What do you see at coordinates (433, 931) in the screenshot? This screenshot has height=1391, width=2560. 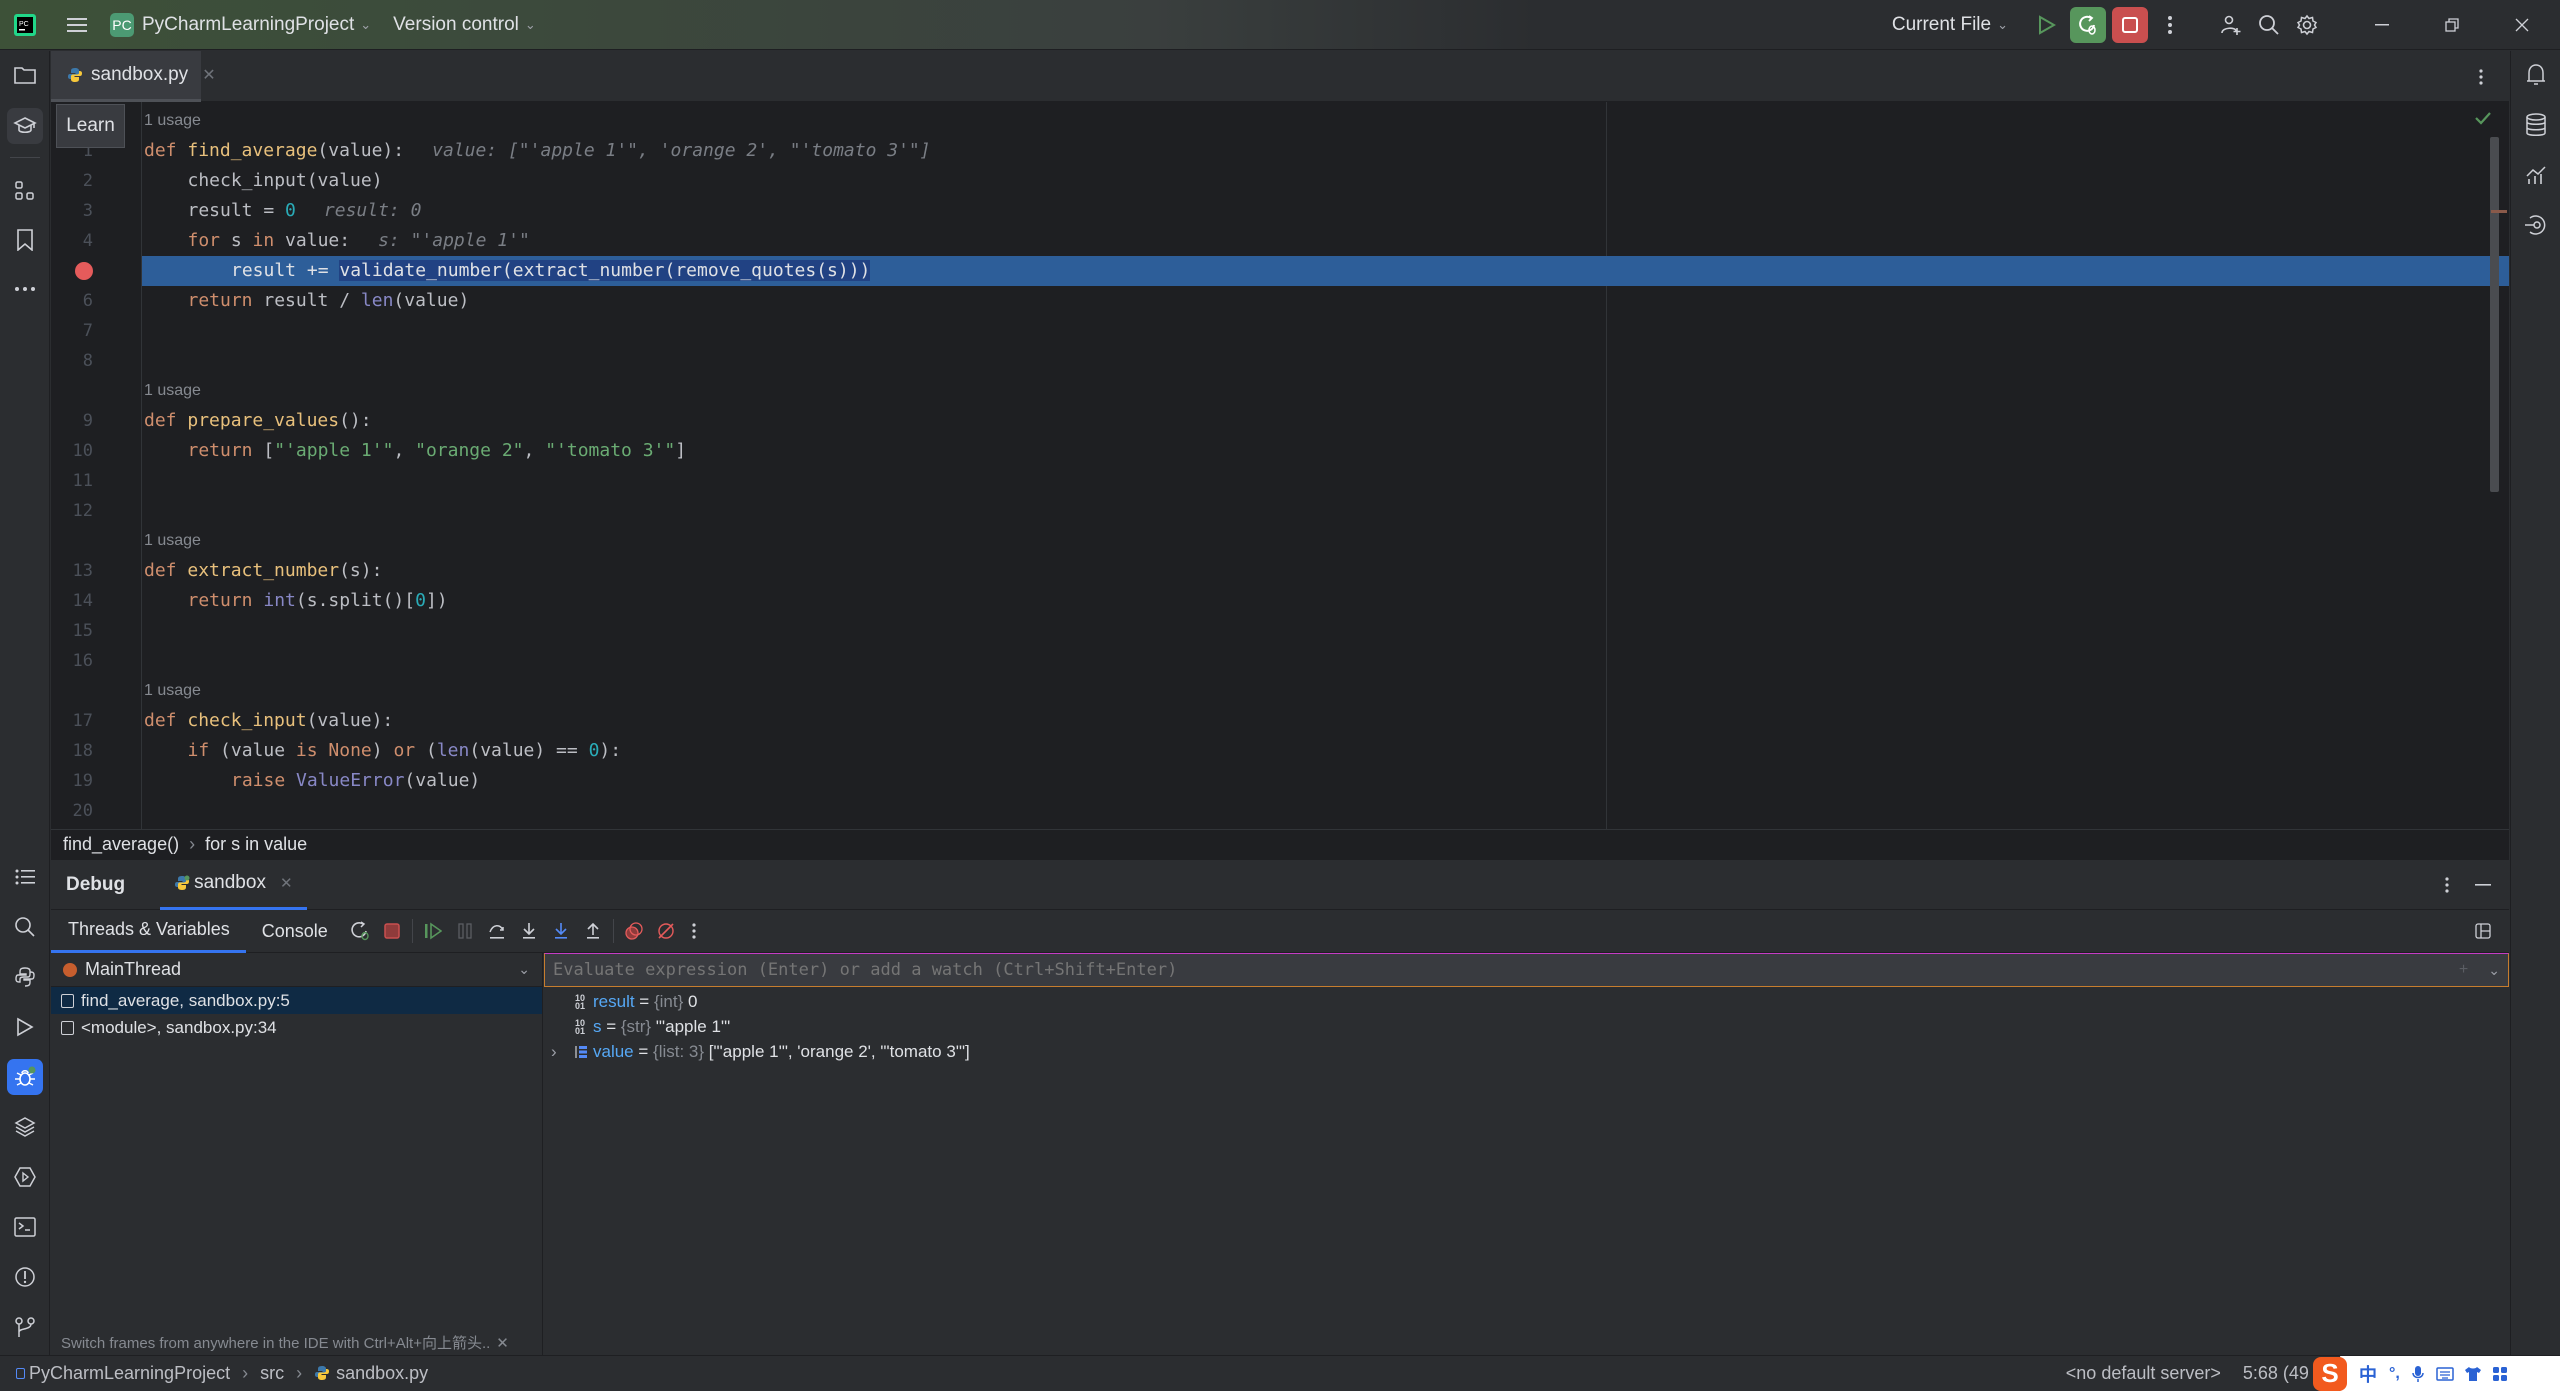 I see `resume-icon` at bounding box center [433, 931].